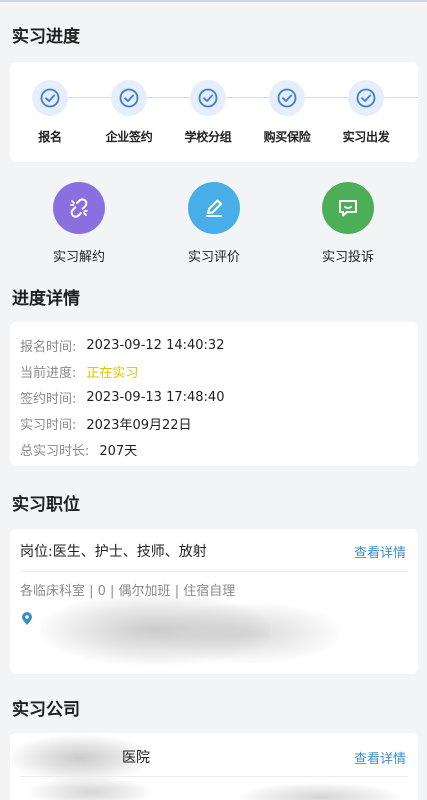  Describe the element at coordinates (214, 371) in the screenshot. I see `detail-row-current-progress: 当前进度: 正在实习` at that location.